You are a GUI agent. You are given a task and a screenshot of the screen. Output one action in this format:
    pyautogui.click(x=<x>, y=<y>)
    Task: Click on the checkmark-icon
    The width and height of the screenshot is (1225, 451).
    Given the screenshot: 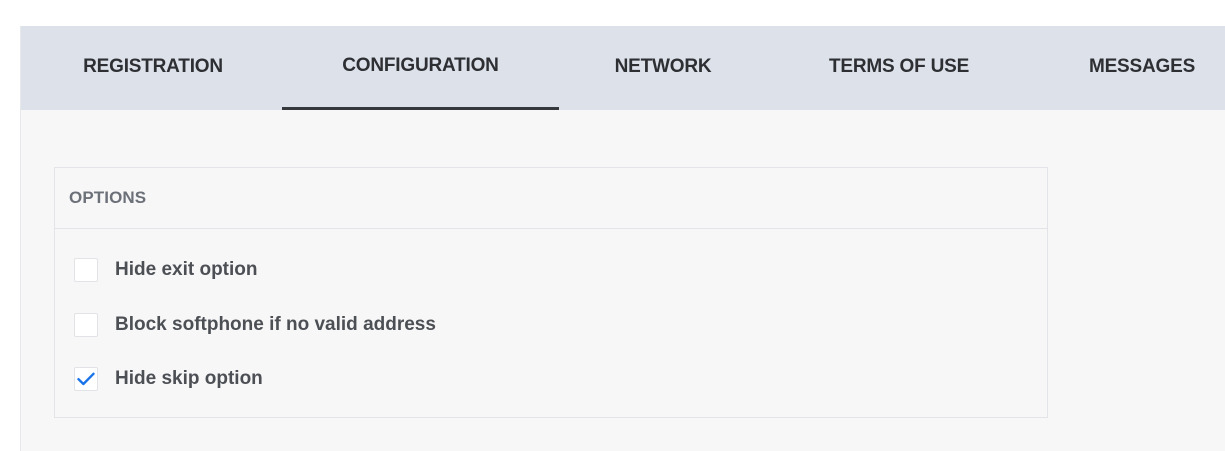 What is the action you would take?
    pyautogui.click(x=86, y=379)
    